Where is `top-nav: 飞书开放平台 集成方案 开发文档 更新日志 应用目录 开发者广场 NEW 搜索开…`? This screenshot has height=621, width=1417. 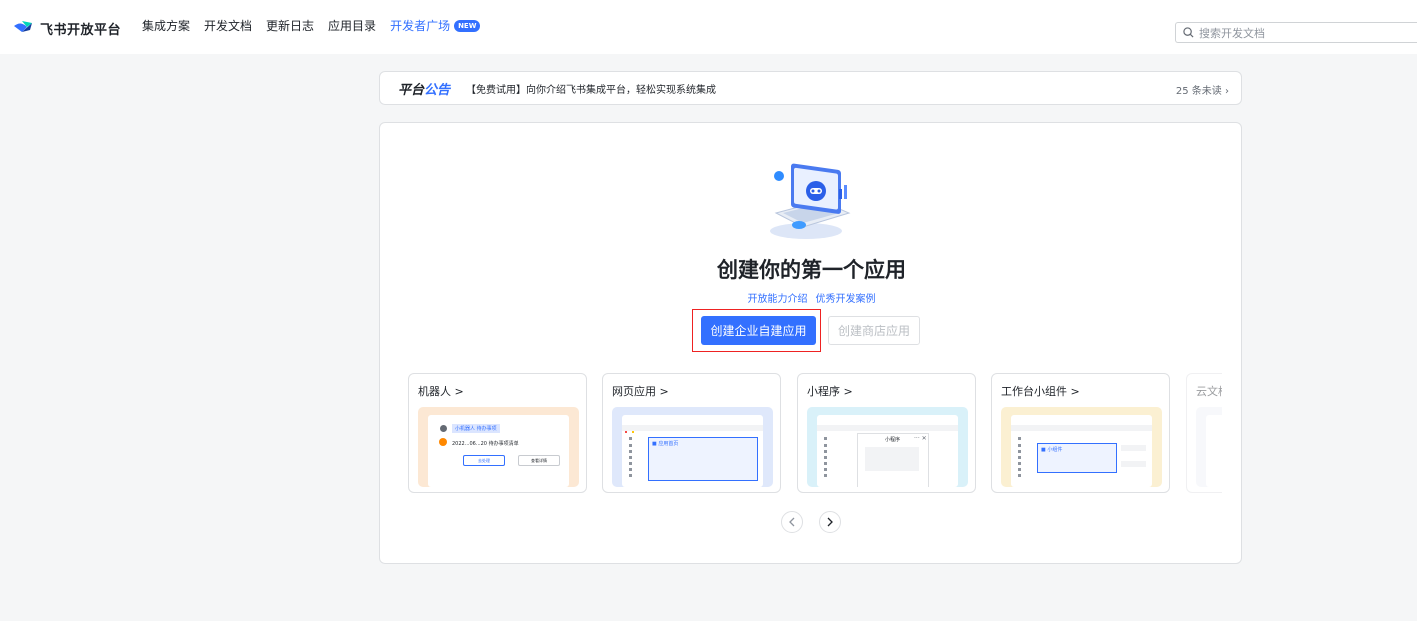
top-nav: 飞书开放平台 集成方案 开发文档 更新日志 应用目录 开发者广场 NEW 搜索开… is located at coordinates (708, 27).